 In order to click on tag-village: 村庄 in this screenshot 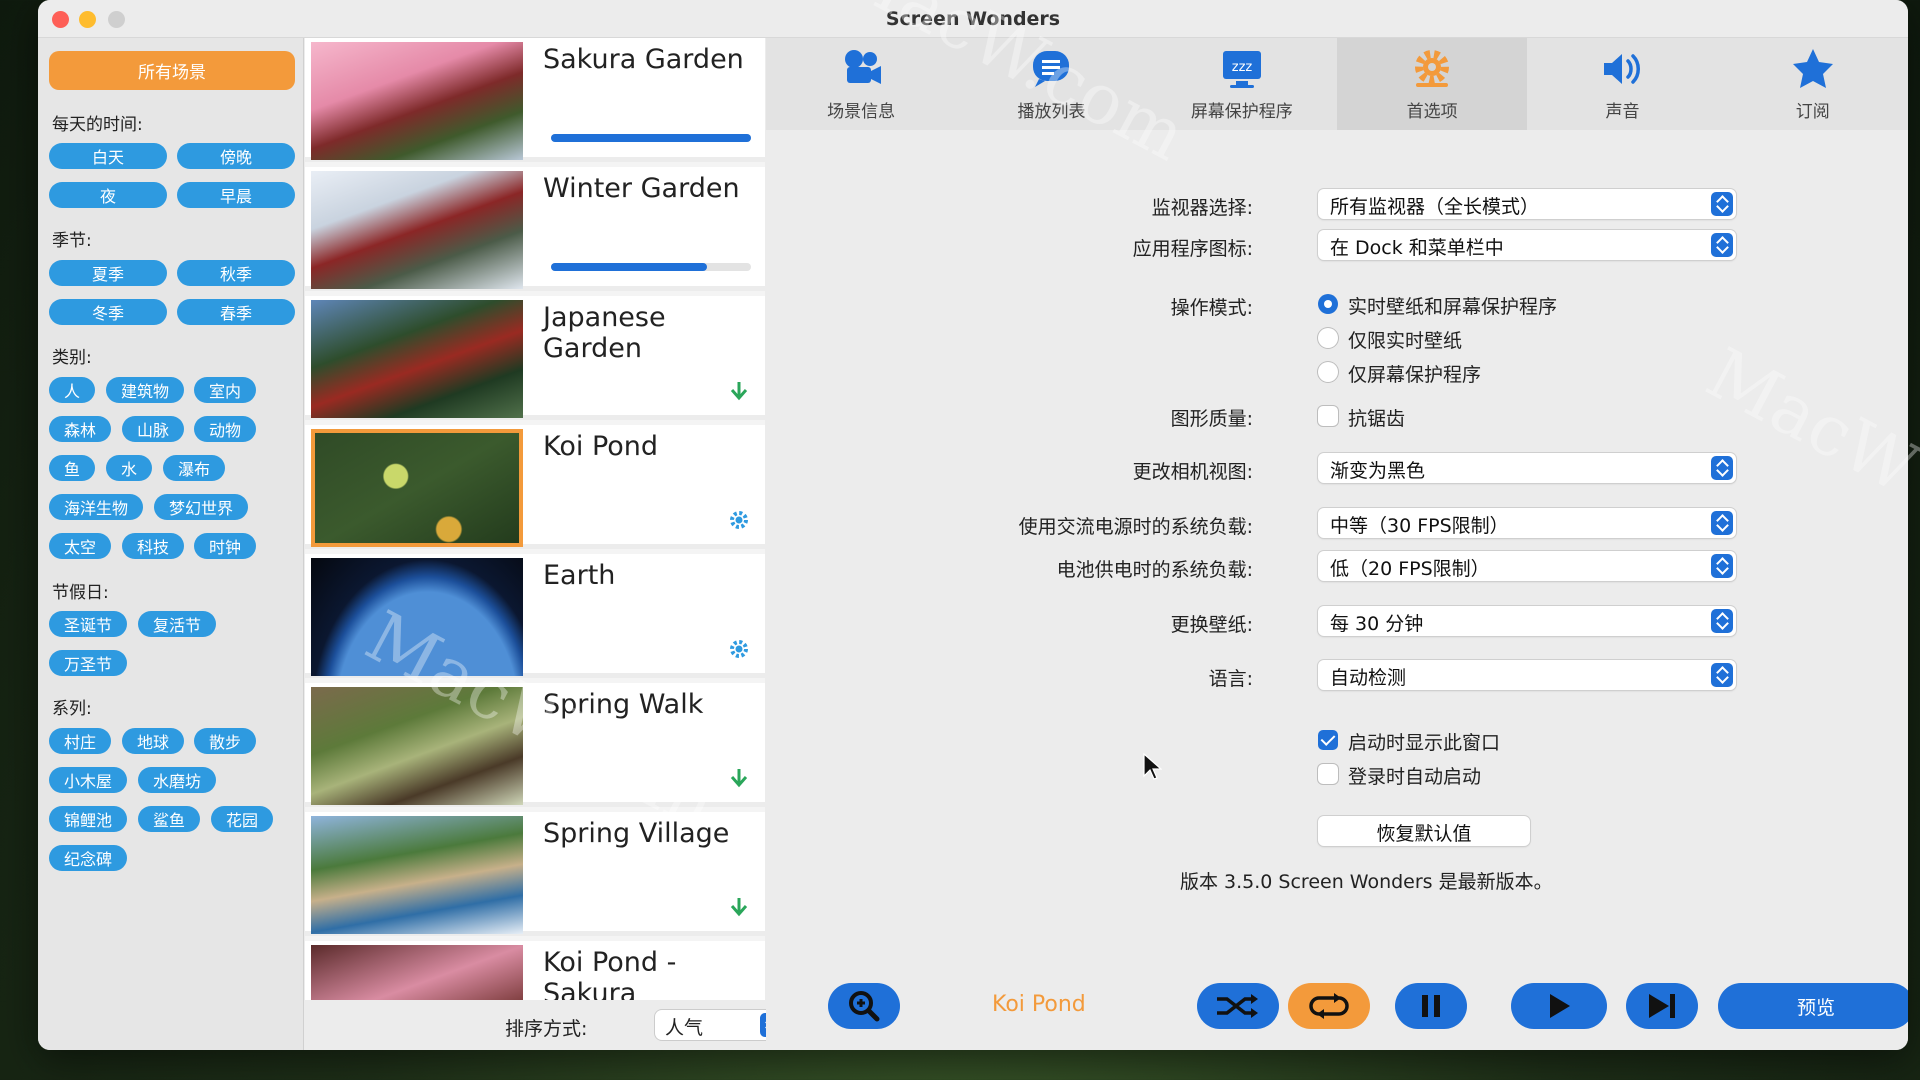, I will do `click(80, 741)`.